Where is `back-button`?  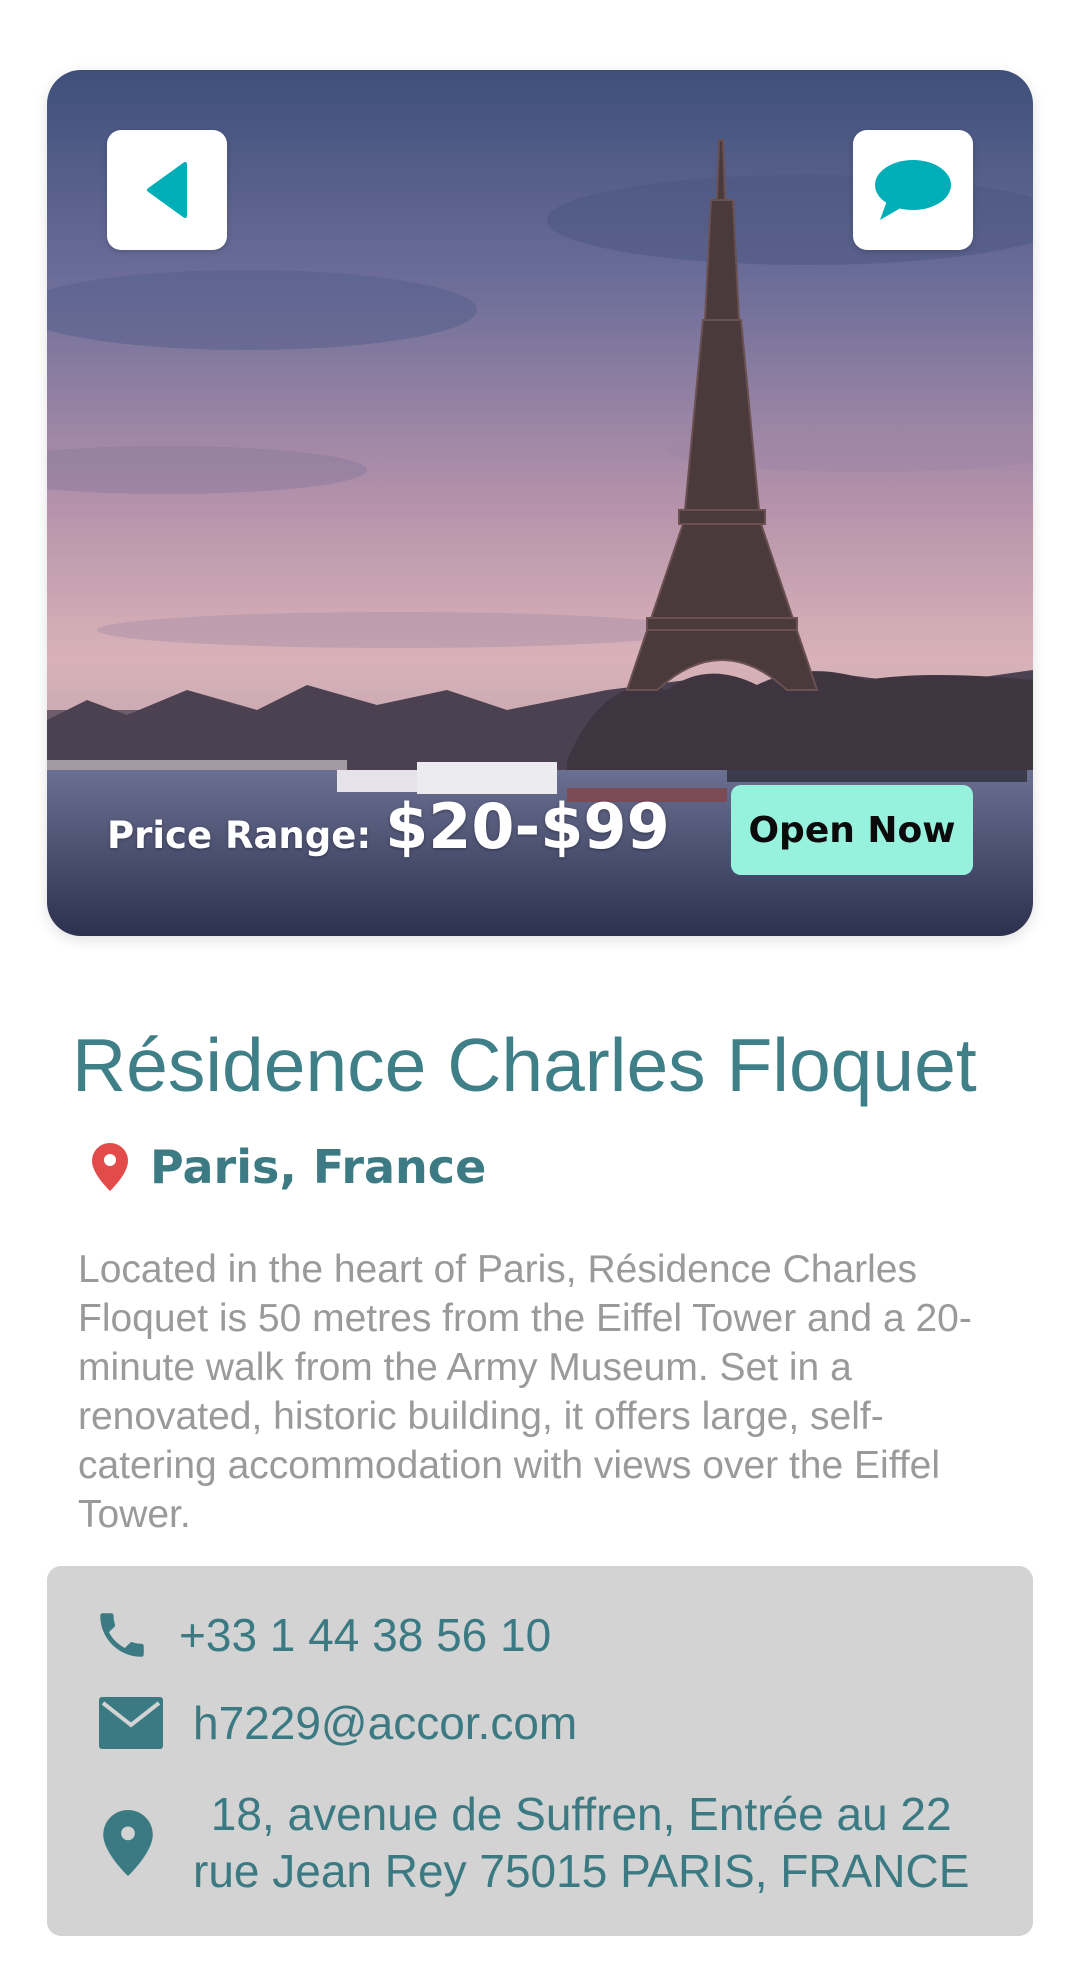 back-button is located at coordinates (167, 190).